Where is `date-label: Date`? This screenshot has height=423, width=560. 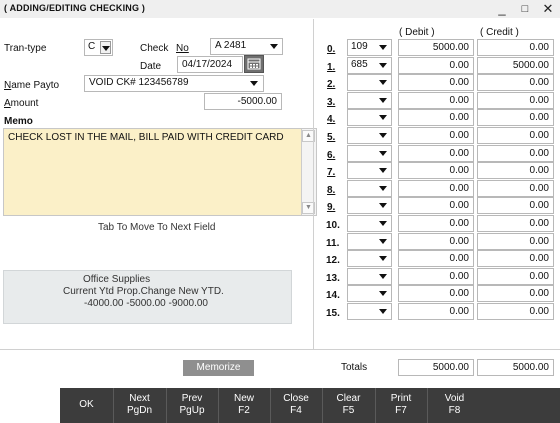
date-label: Date is located at coordinates (151, 66).